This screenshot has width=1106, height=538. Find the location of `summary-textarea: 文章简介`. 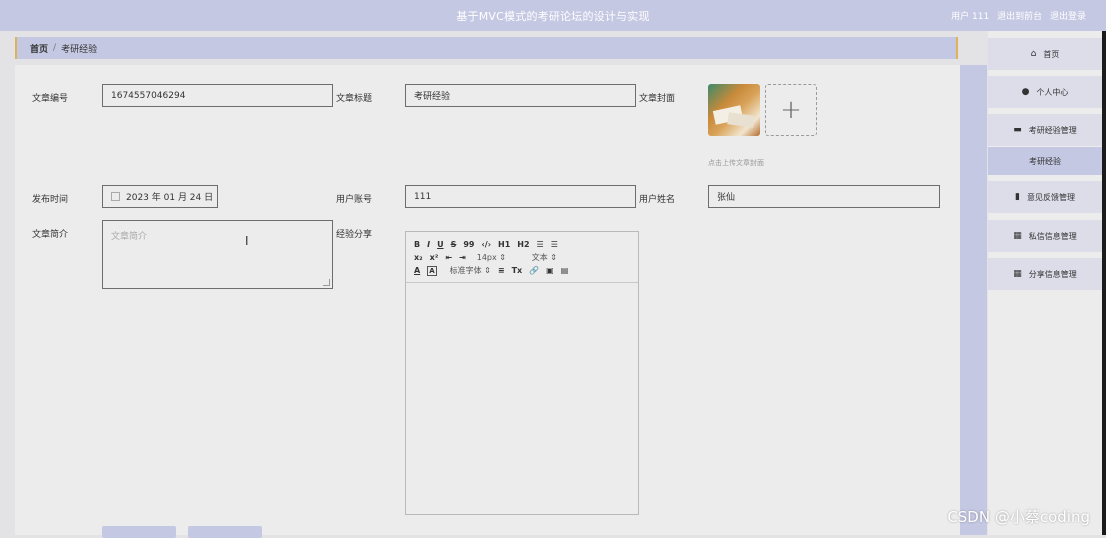

summary-textarea: 文章简介 is located at coordinates (217, 254).